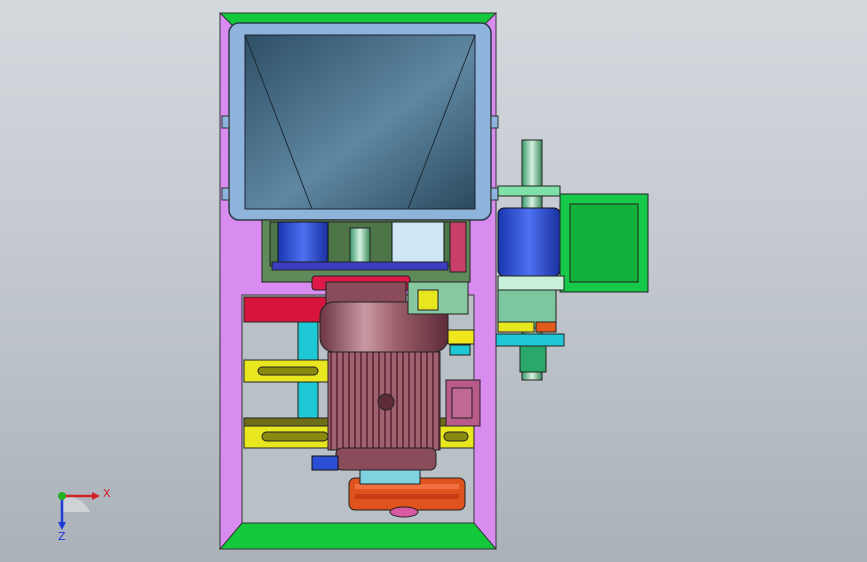 Image resolution: width=867 pixels, height=562 pixels. I want to click on triad-x-label: X, so click(107, 493).